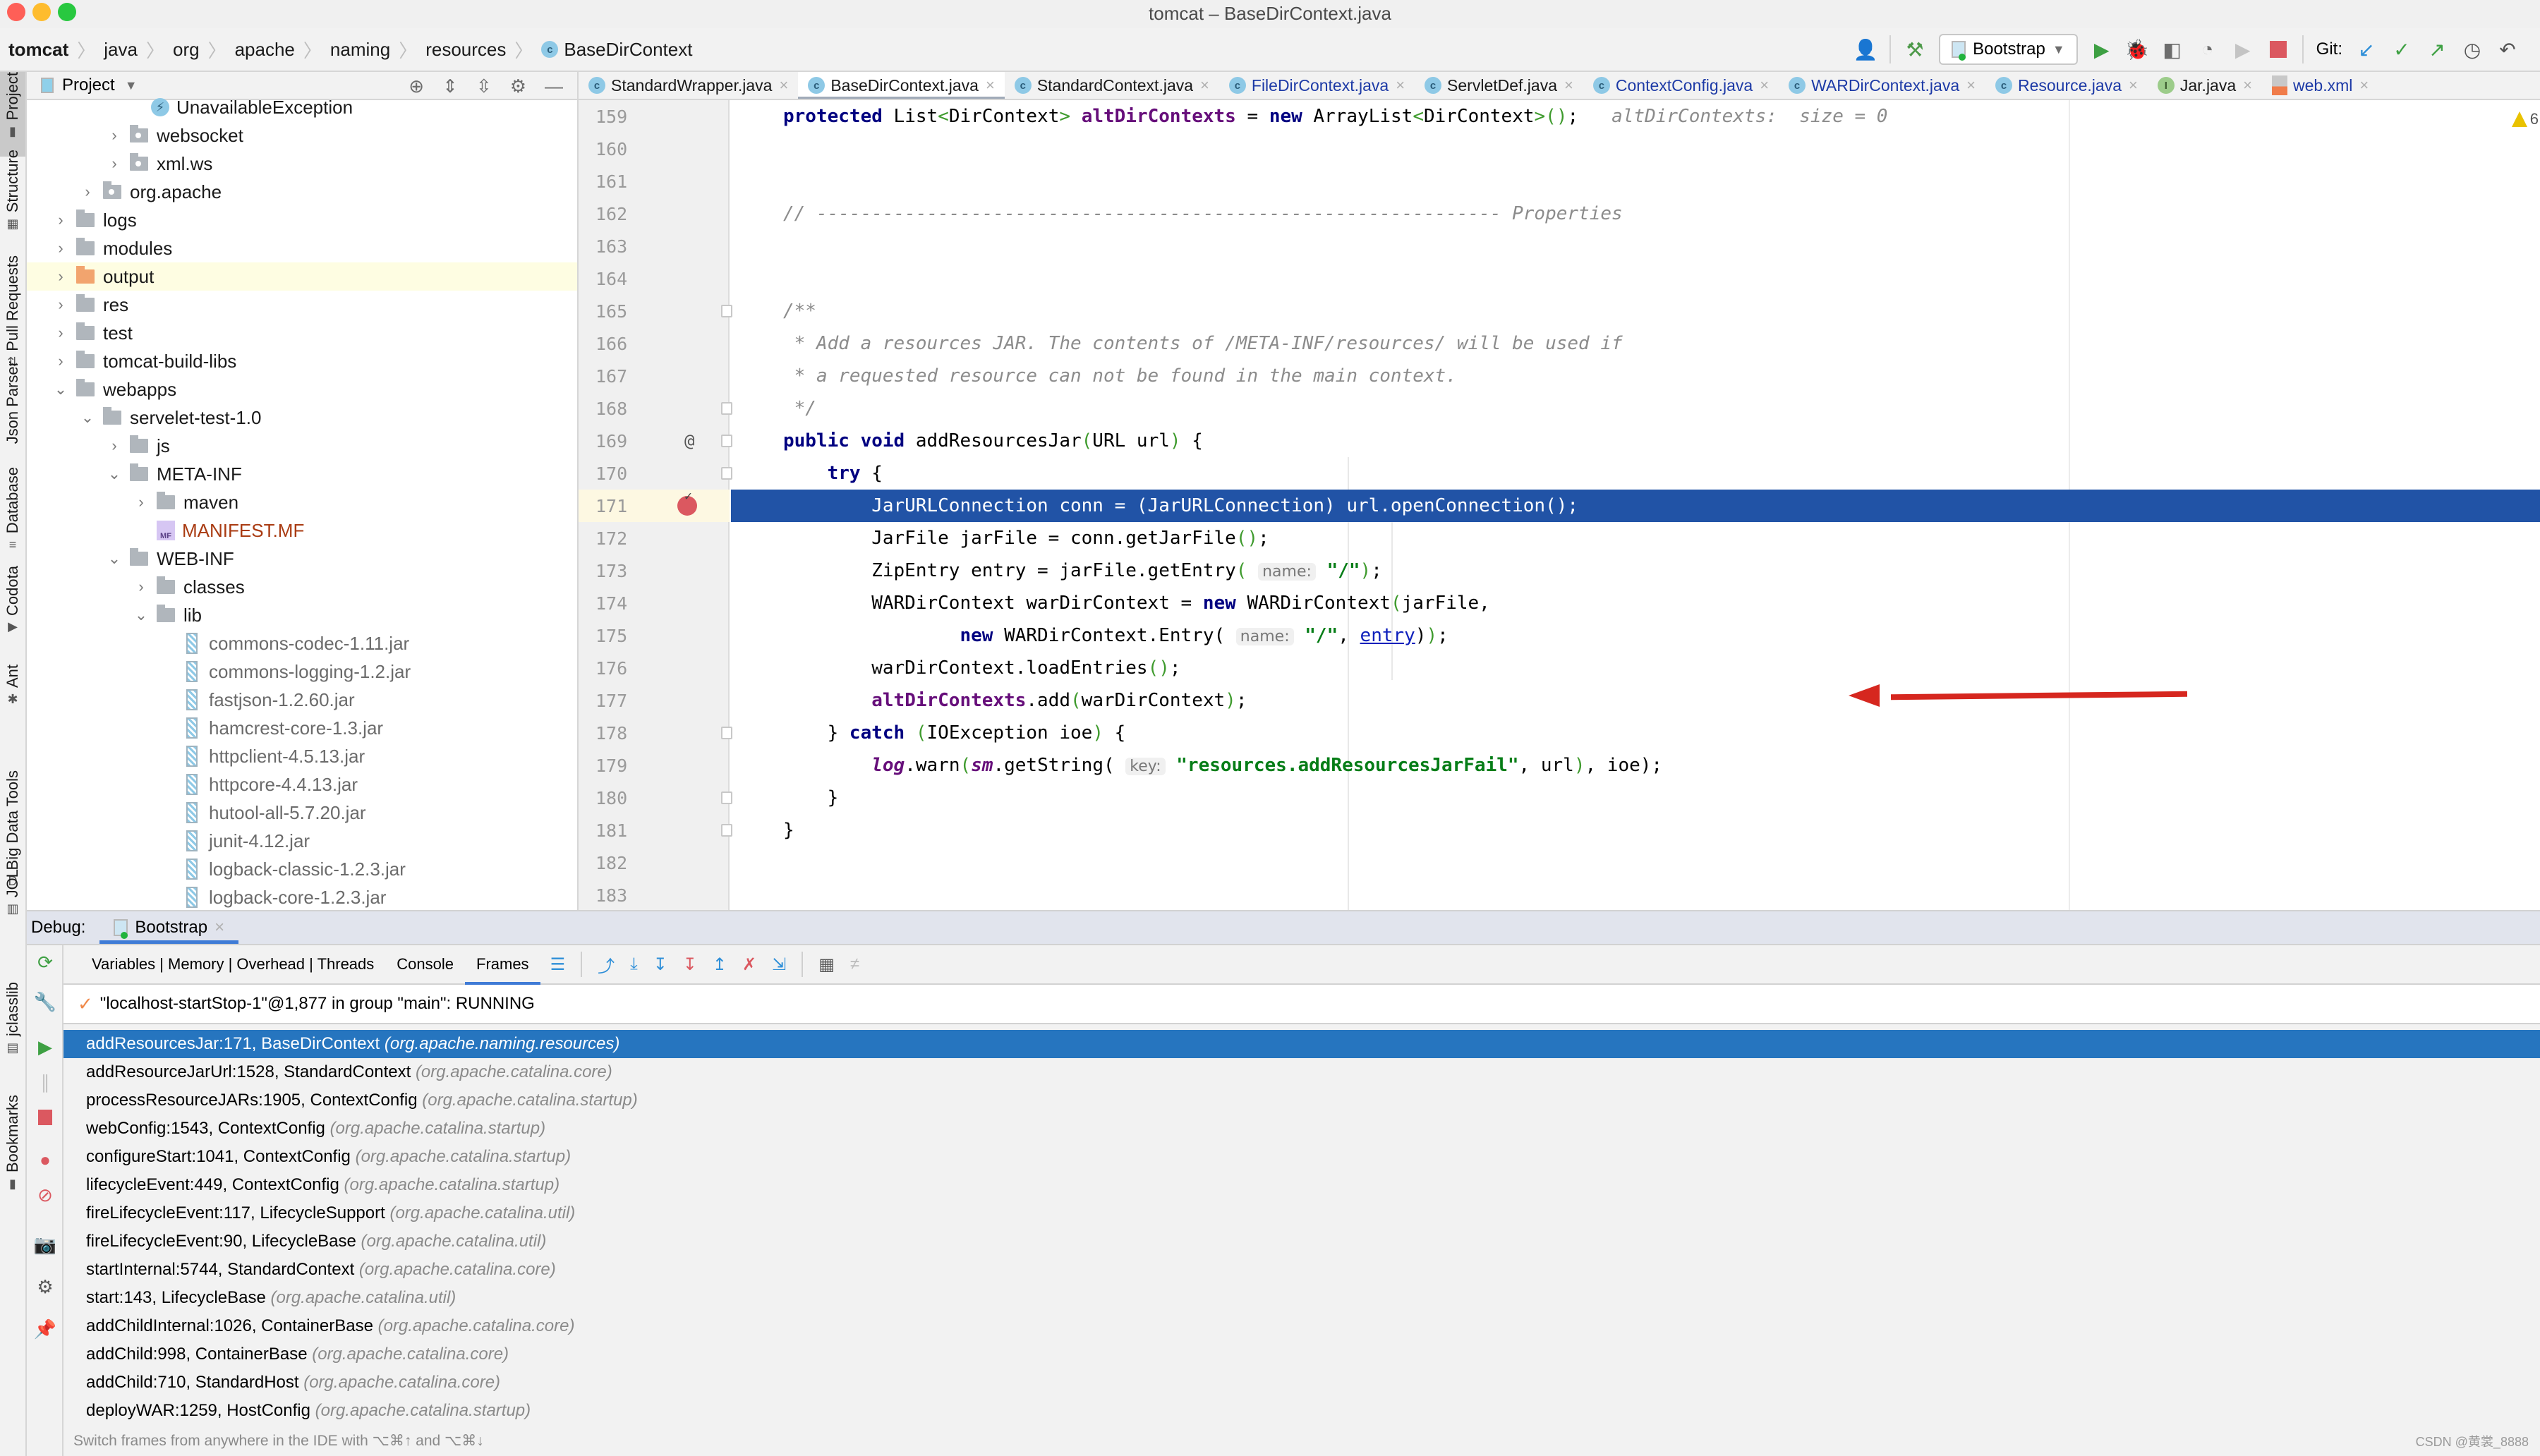 This screenshot has width=2540, height=1456. What do you see at coordinates (302, 418) in the screenshot?
I see `tree-item: ⌄ servelet-test-1.0` at bounding box center [302, 418].